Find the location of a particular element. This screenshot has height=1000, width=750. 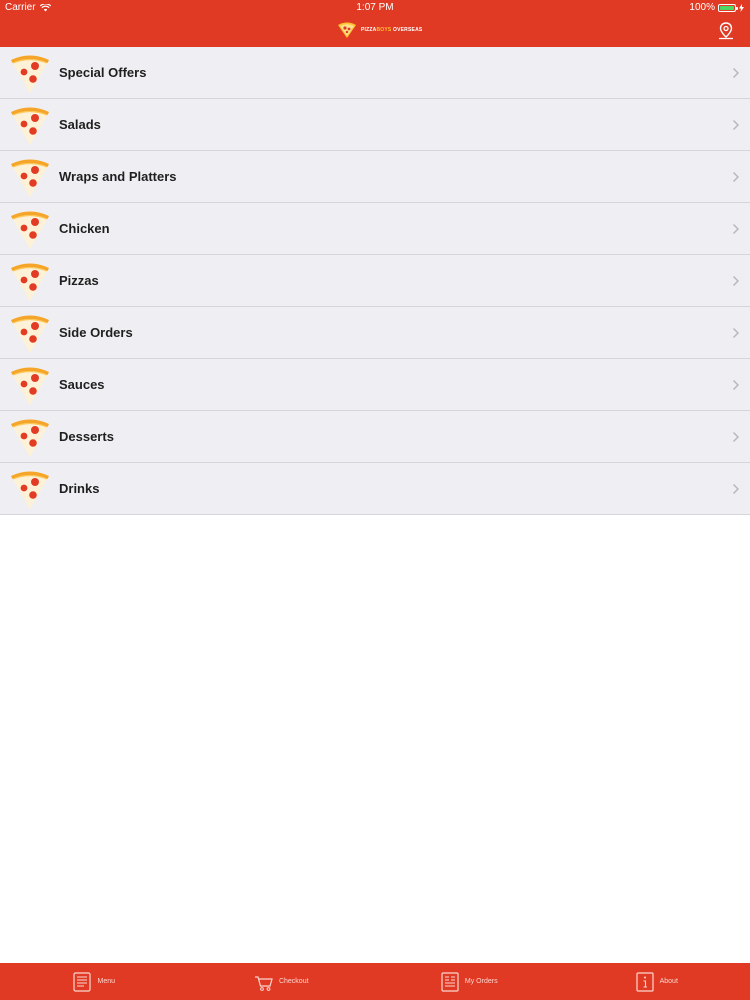

tab-menu: Menu is located at coordinates (94, 981).